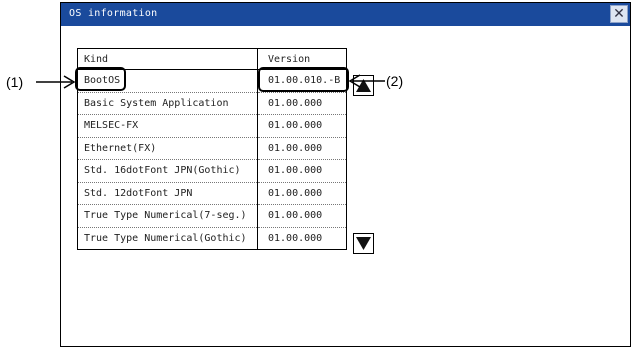  Describe the element at coordinates (303, 79) in the screenshot. I see `highlight-box-version` at that location.